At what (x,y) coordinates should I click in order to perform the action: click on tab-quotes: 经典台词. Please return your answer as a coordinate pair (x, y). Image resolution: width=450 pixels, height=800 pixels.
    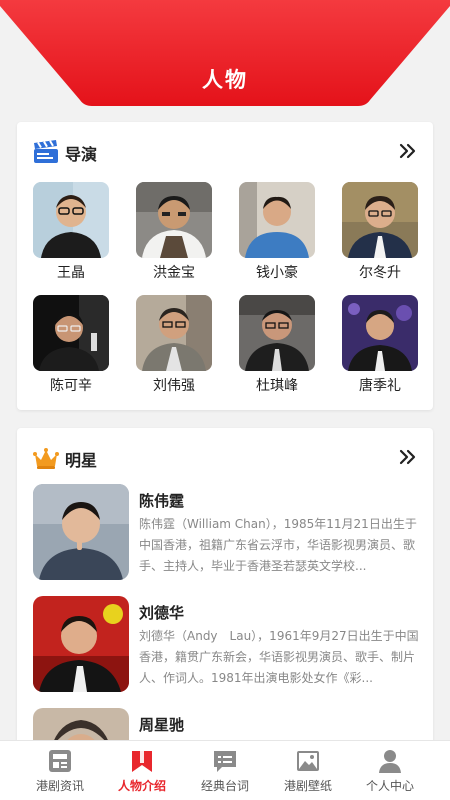
    Looking at the image, I should click on (225, 770).